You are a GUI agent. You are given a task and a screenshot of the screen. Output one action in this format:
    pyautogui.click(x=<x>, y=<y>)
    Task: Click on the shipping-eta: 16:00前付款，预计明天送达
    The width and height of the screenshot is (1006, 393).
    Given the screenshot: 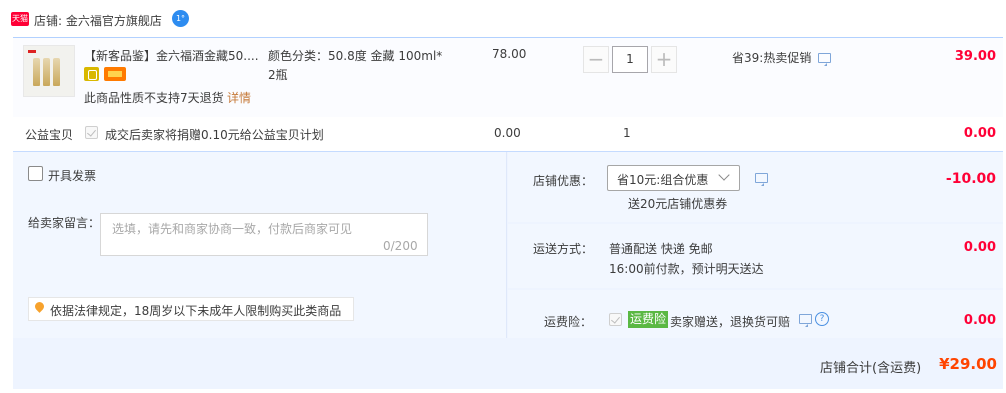 What is the action you would take?
    pyautogui.click(x=686, y=269)
    